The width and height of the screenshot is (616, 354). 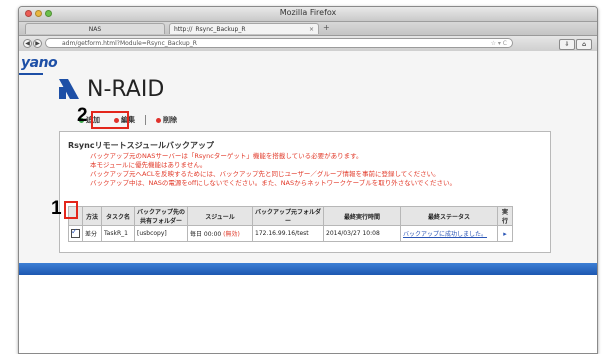 I want to click on status-link: バックアップに成功しました。, so click(x=445, y=234).